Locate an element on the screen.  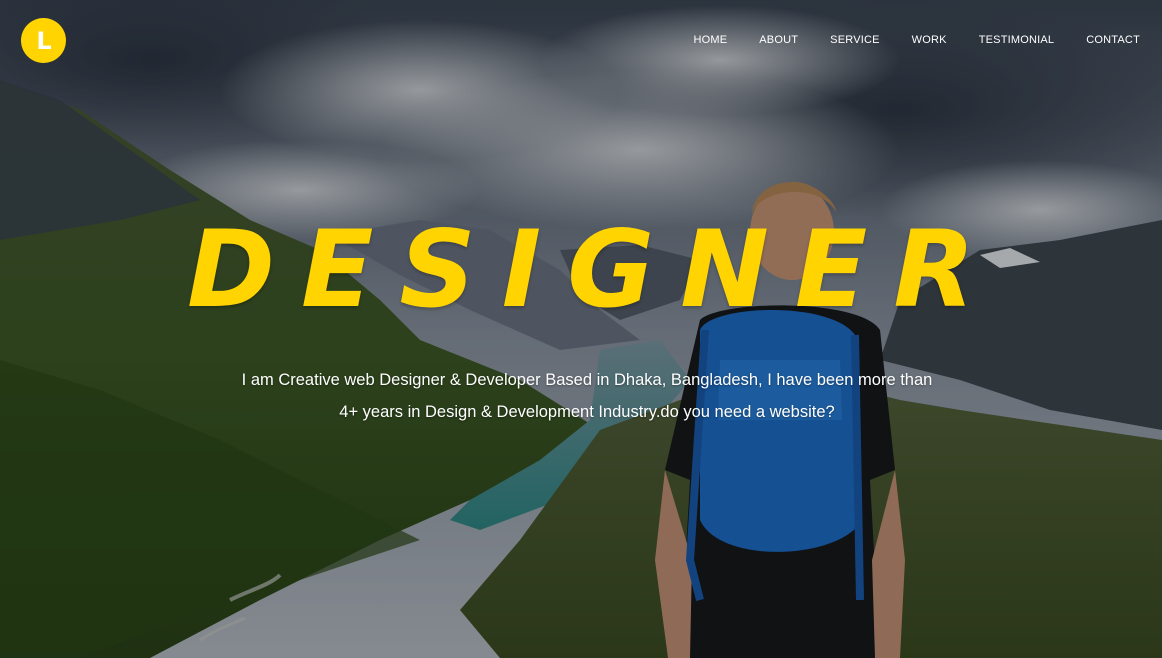
nav-item-testimonial: TESTIMONIAL is located at coordinates (1017, 40).